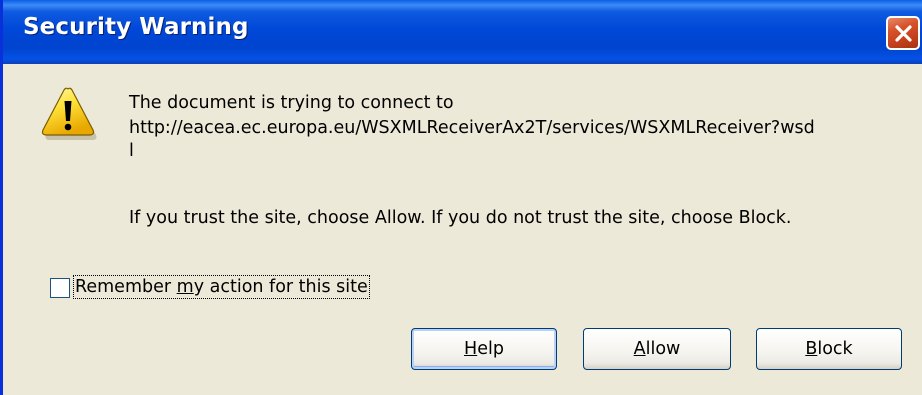 Image resolution: width=922 pixels, height=395 pixels. What do you see at coordinates (835, 349) in the screenshot?
I see `block-label: lock` at bounding box center [835, 349].